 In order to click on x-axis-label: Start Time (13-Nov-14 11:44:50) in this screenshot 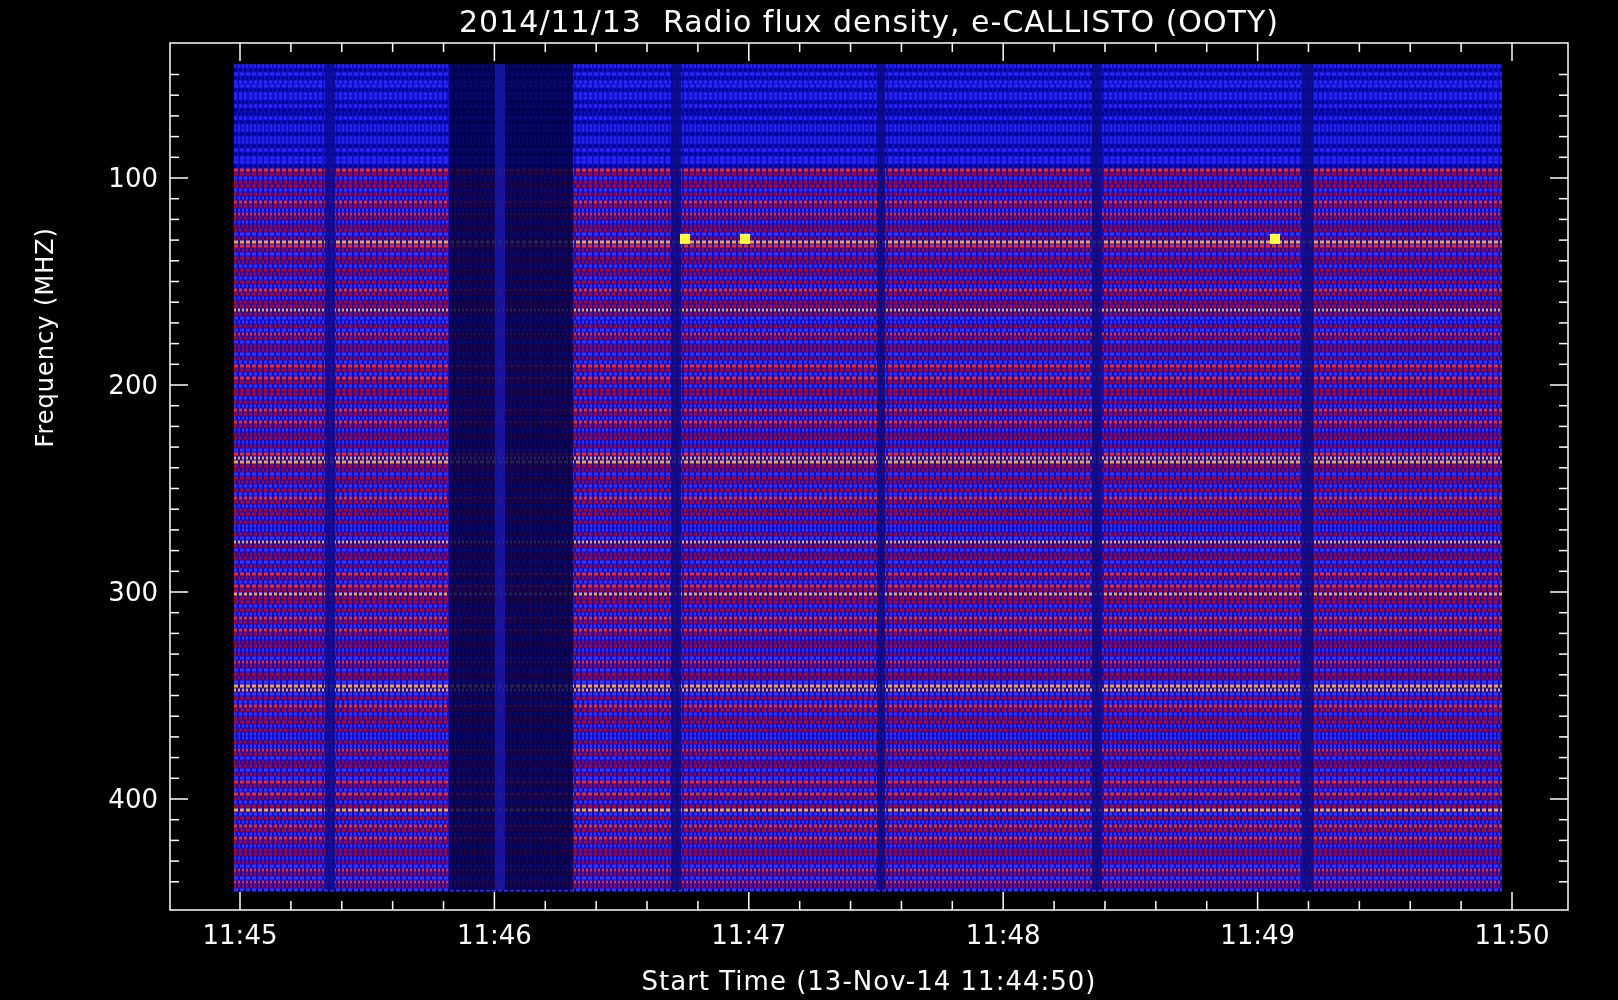, I will do `click(869, 981)`.